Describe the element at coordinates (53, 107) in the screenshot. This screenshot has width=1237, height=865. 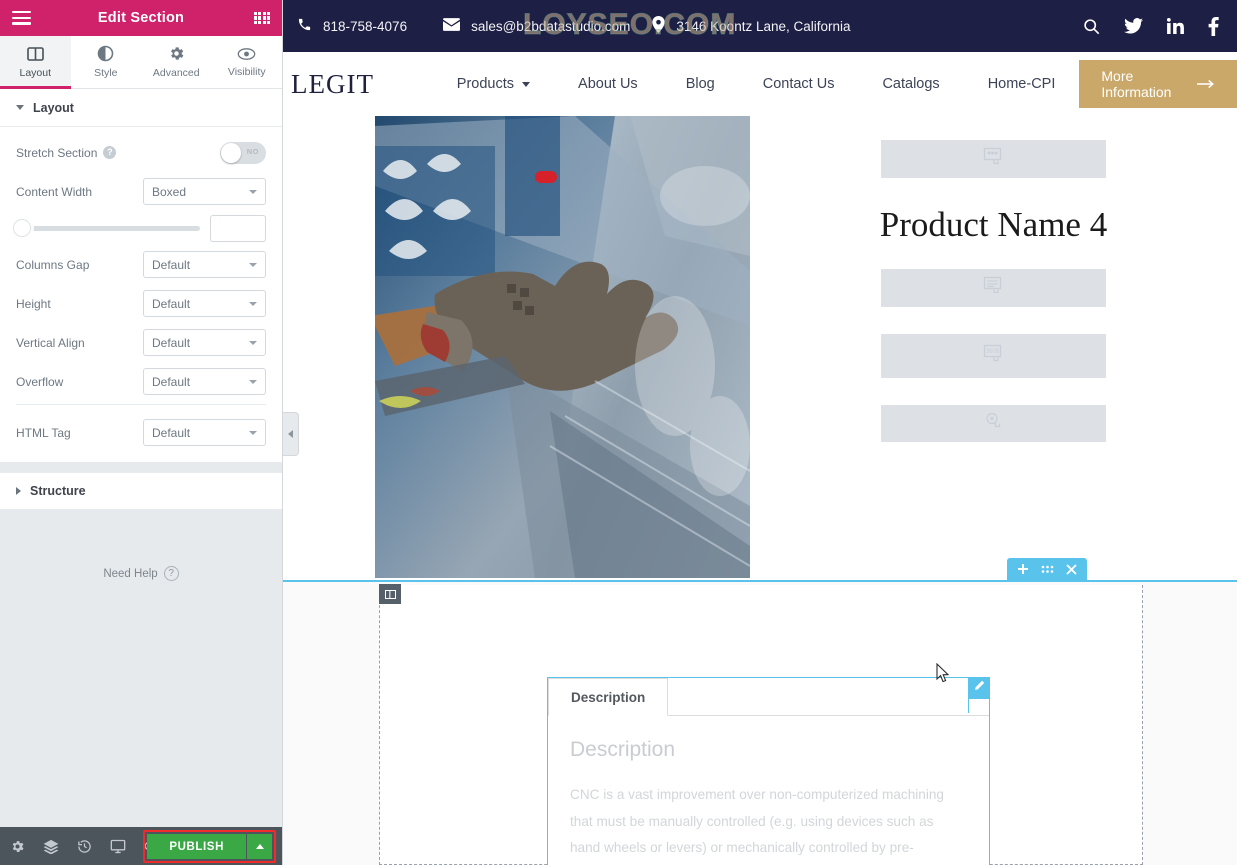
I see `layout-section-title: Layout` at that location.